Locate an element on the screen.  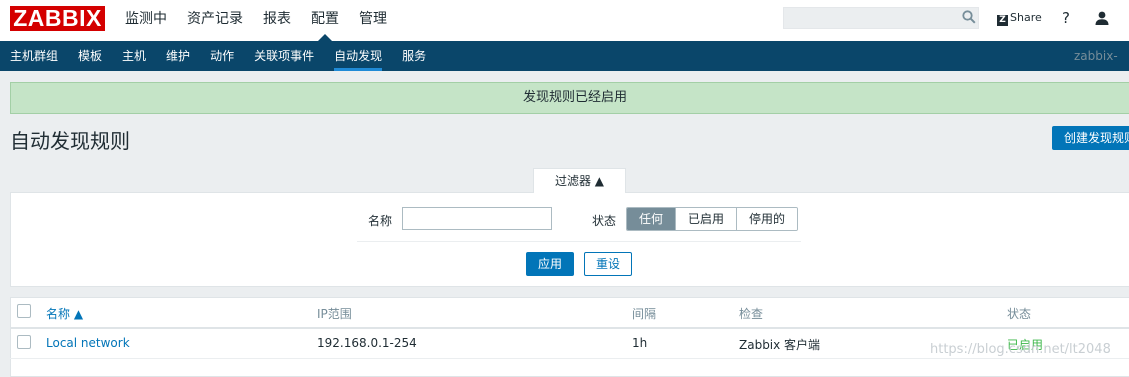
filter-name-label: 名称 is located at coordinates (380, 221).